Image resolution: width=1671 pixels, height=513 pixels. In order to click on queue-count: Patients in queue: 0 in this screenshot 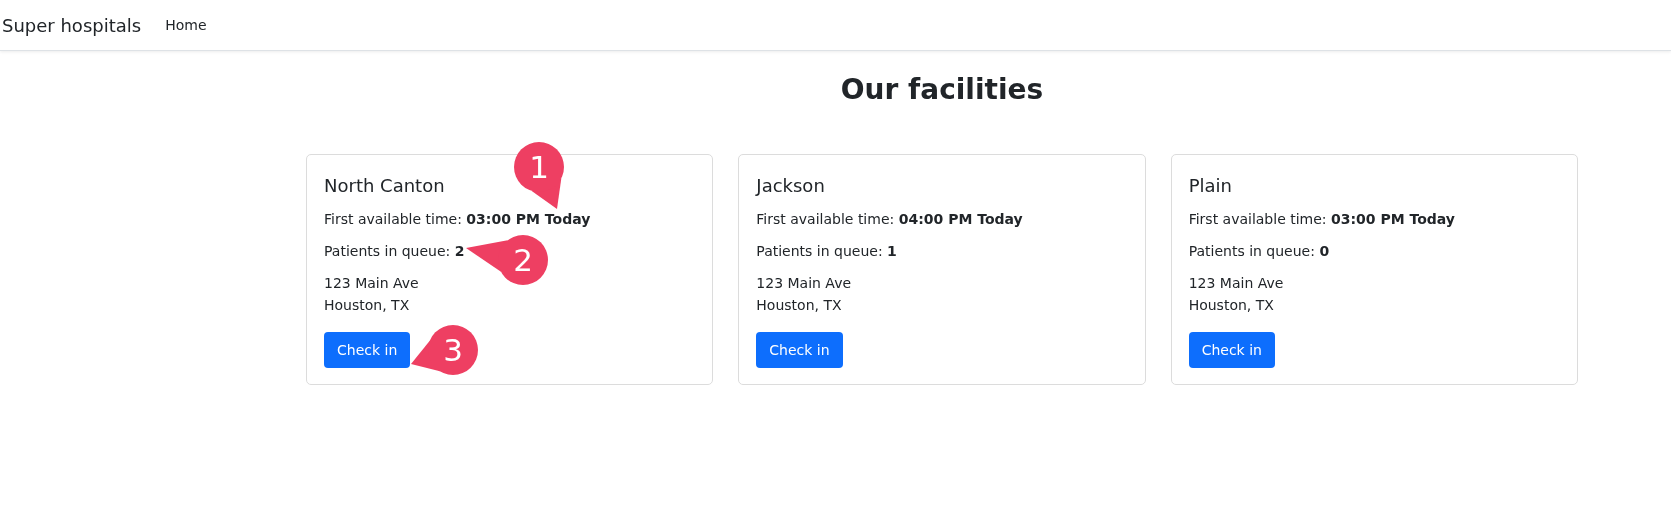, I will do `click(1259, 251)`.